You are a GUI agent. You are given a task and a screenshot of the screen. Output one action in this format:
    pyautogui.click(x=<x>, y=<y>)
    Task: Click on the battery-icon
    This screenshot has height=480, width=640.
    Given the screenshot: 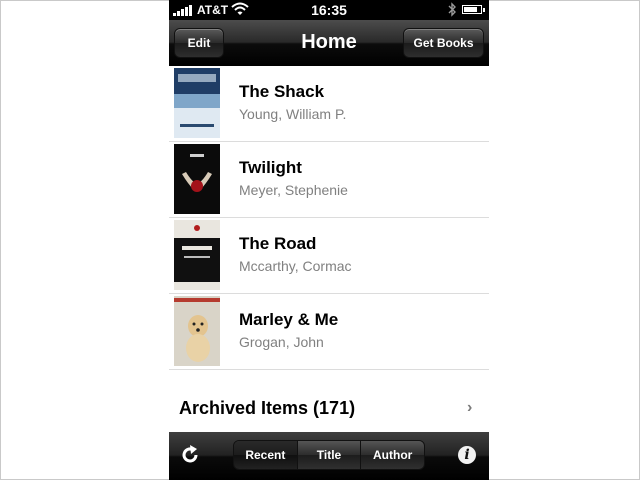 What is the action you would take?
    pyautogui.click(x=473, y=9)
    